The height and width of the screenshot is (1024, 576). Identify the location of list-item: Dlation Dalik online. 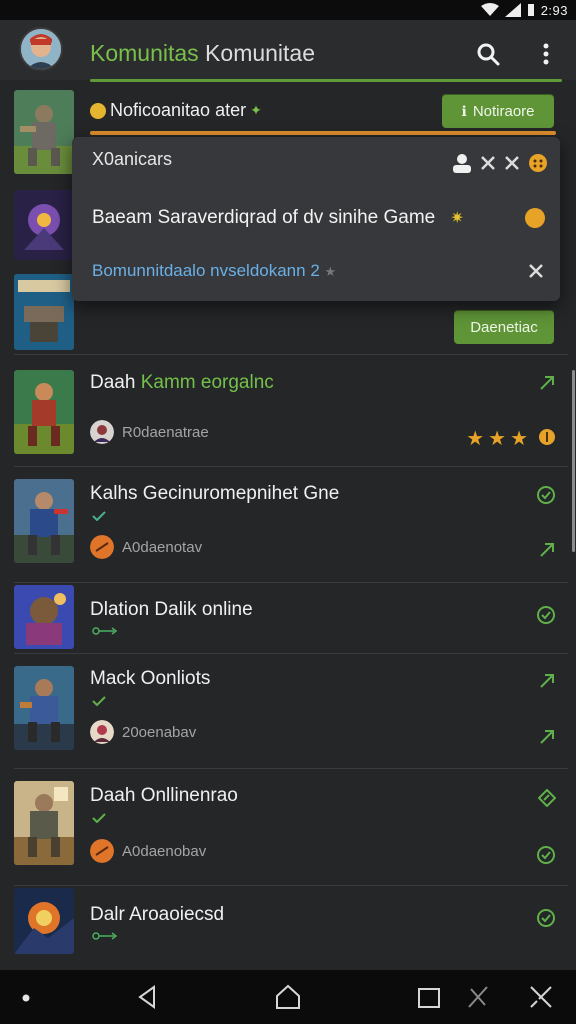
(291, 618).